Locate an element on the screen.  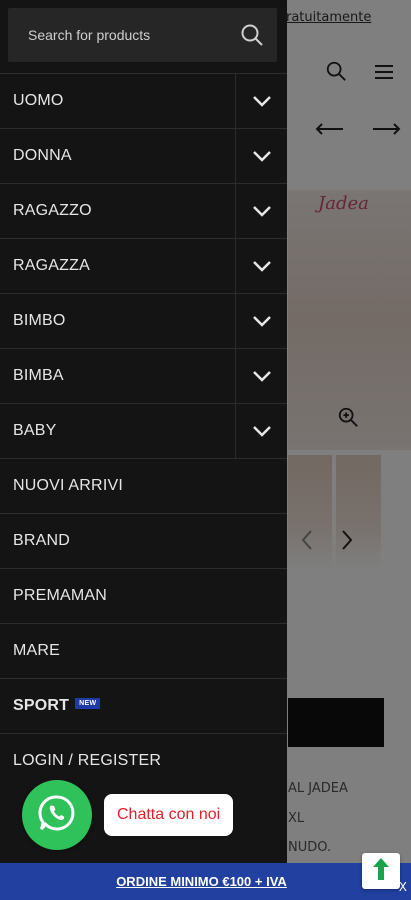
search-box is located at coordinates (142, 35).